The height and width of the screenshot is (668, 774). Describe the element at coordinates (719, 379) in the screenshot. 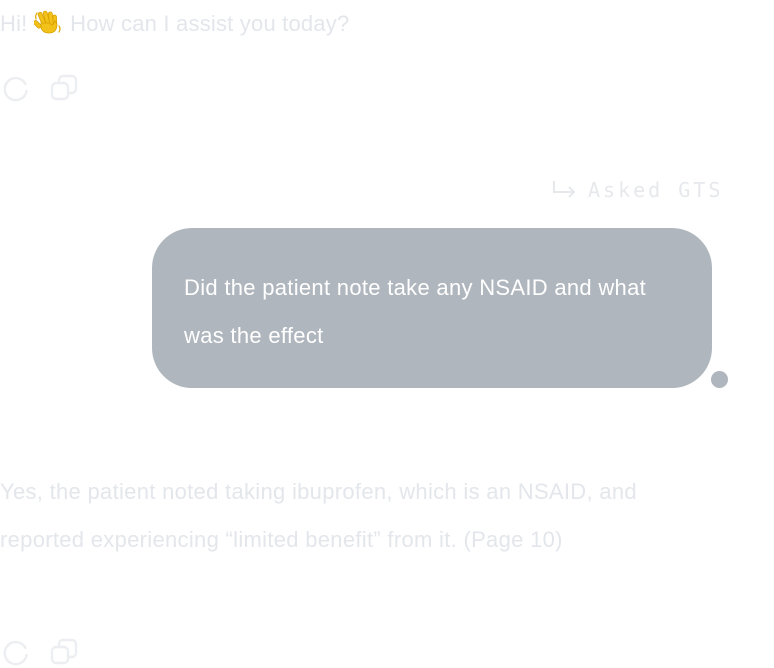

I see `message-tail-dot` at that location.